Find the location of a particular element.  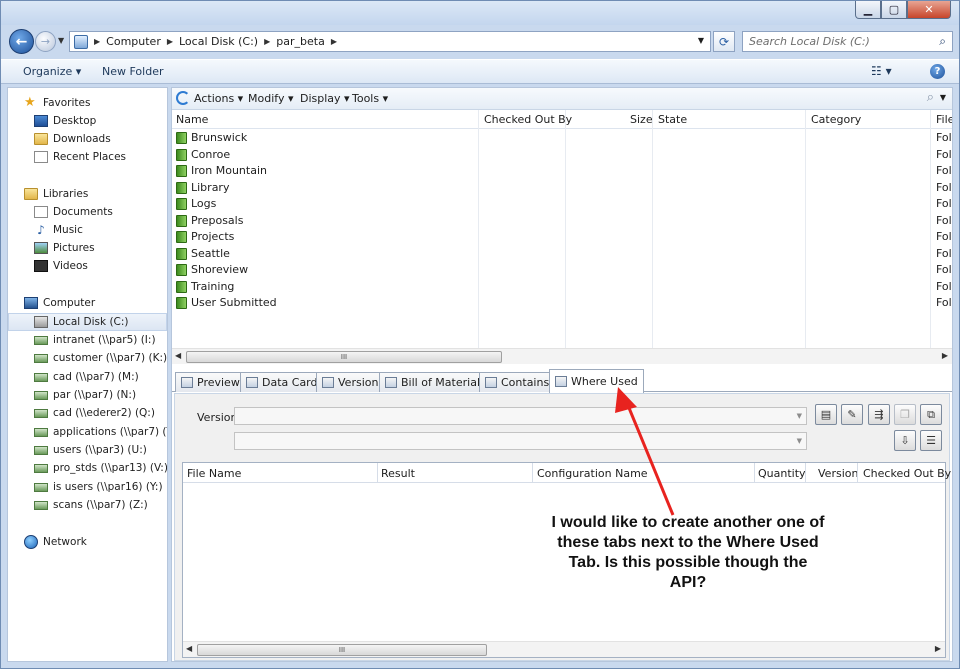

new-folder-button: New Folder is located at coordinates (132, 71).